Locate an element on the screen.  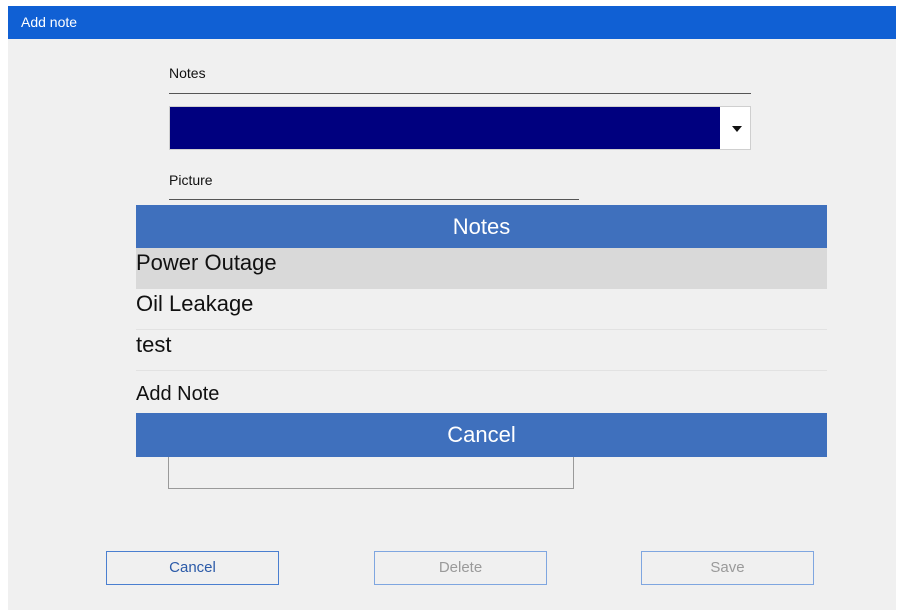
list-item-oil-leakage: Oil Leakage is located at coordinates (481, 309).